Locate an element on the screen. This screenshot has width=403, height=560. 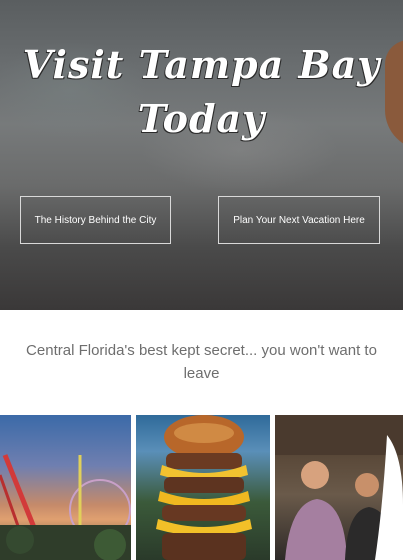
gallery-photo-amusement-park is located at coordinates (65, 487).